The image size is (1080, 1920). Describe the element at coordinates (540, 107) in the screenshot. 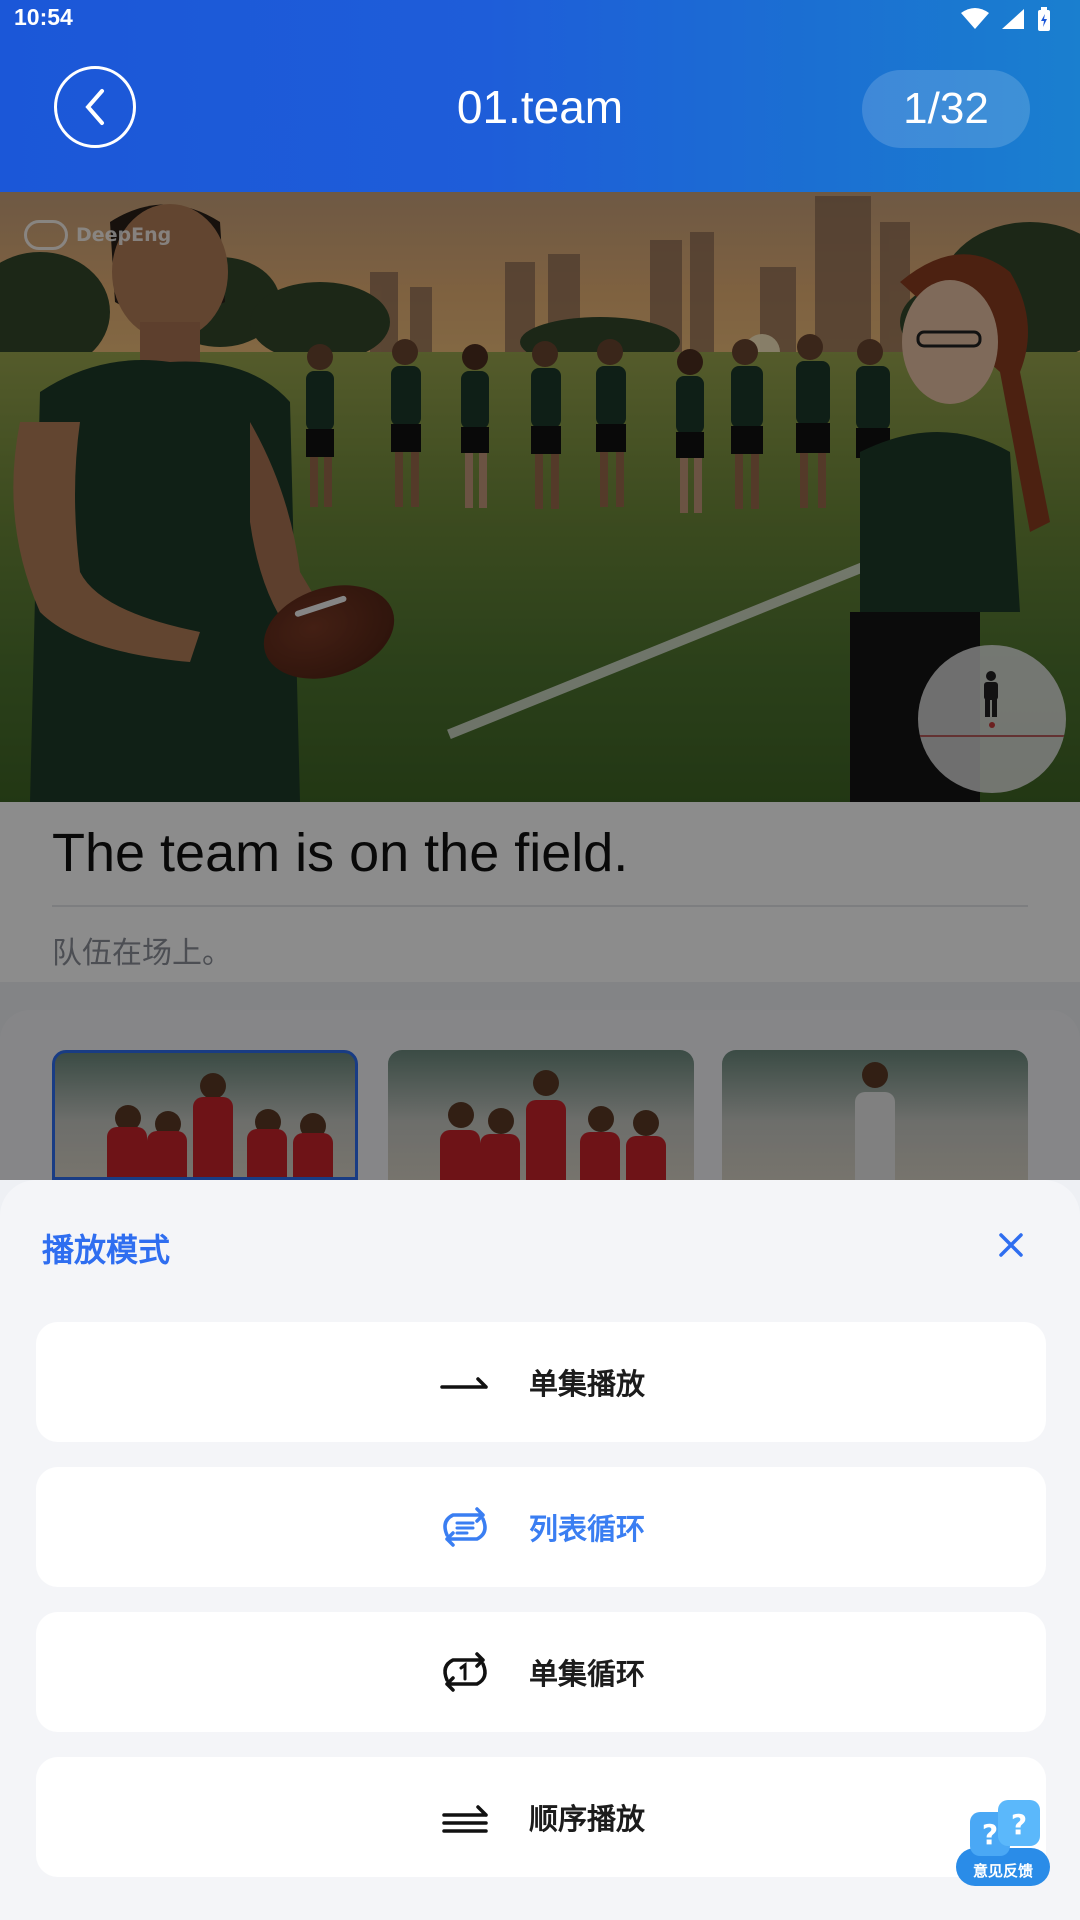

I see `page-title: 01.team` at that location.